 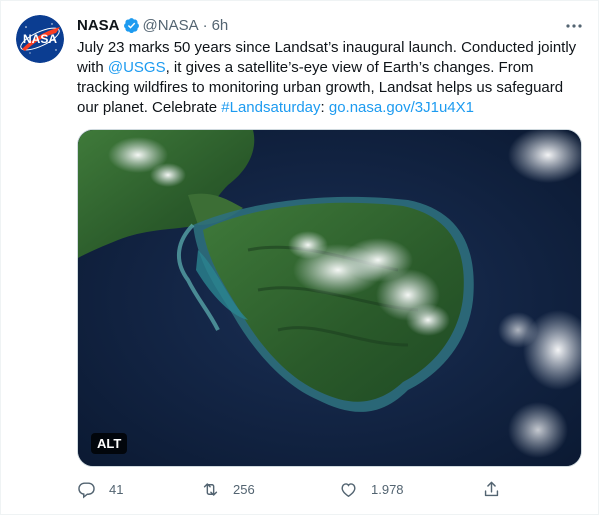 I want to click on hashtag-link-landsaturday: #Landsaturday, so click(x=270, y=107).